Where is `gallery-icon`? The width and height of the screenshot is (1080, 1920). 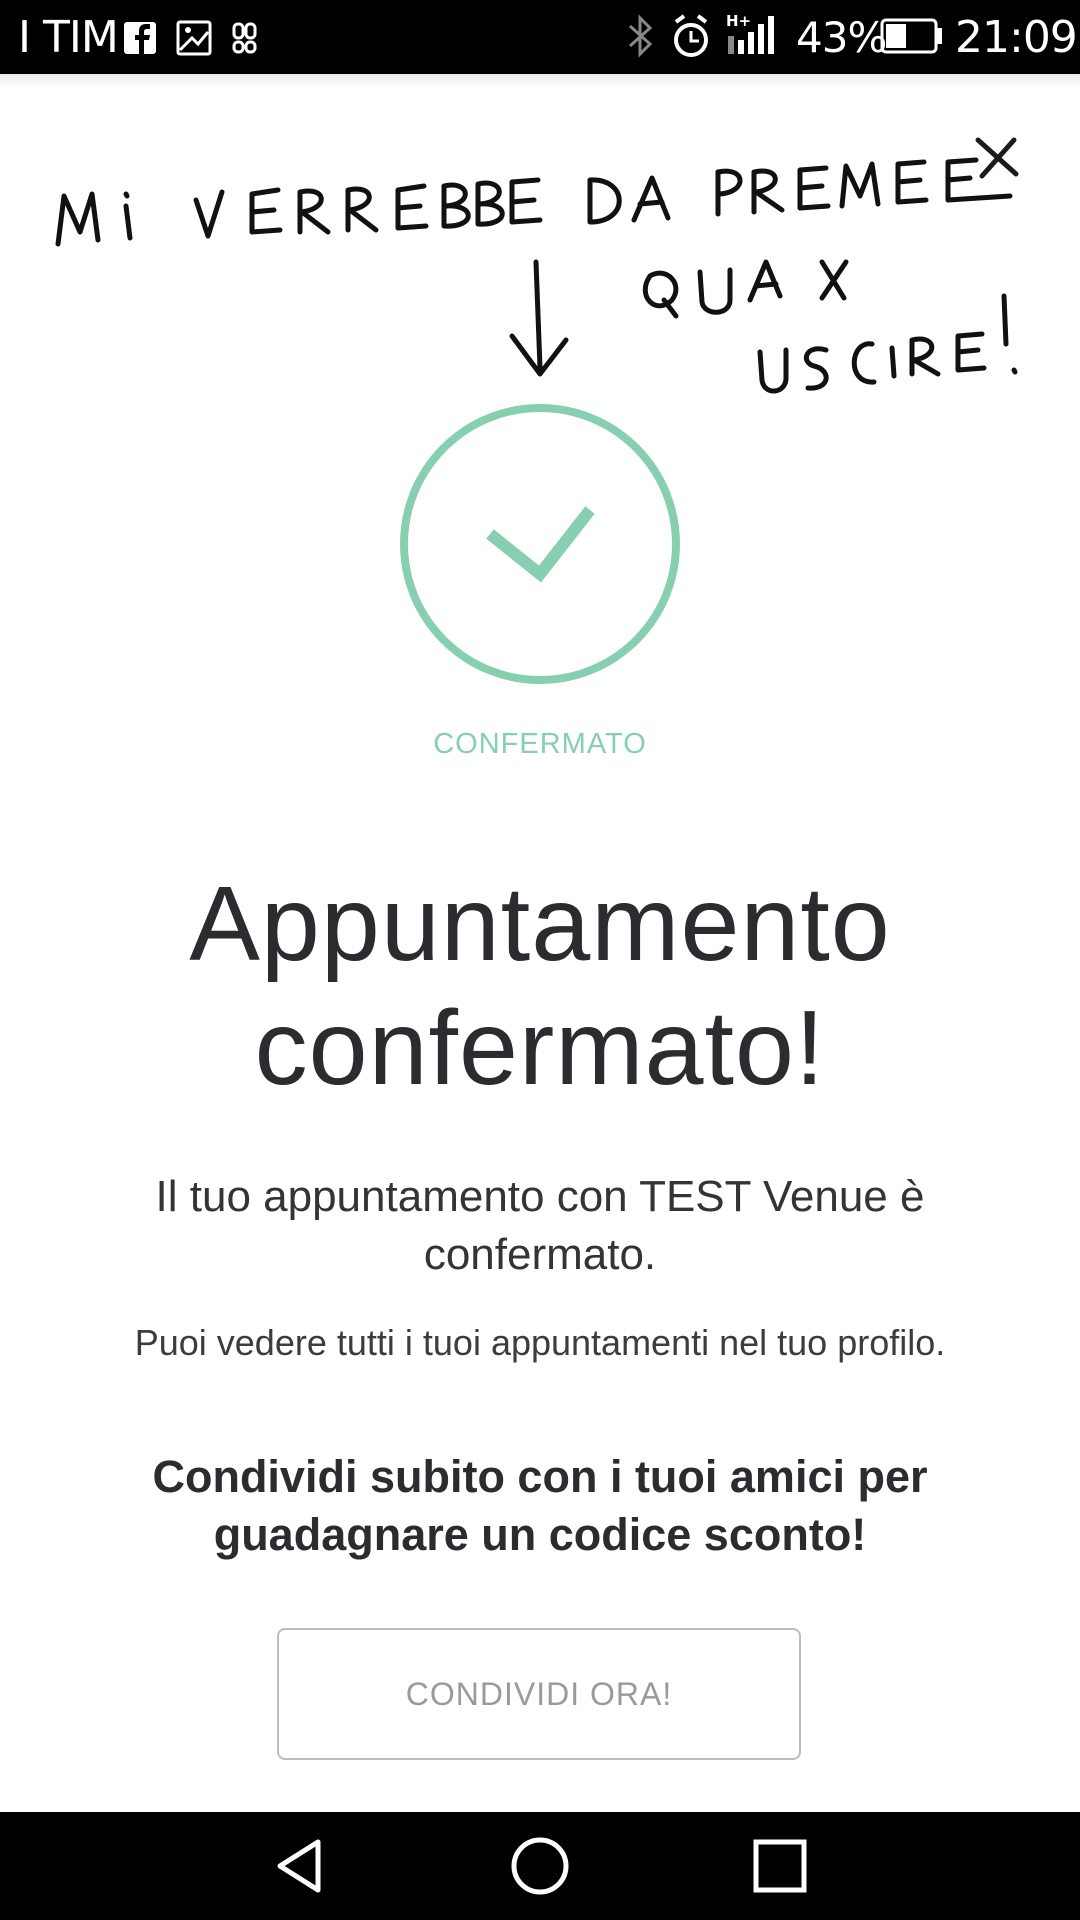 gallery-icon is located at coordinates (194, 38).